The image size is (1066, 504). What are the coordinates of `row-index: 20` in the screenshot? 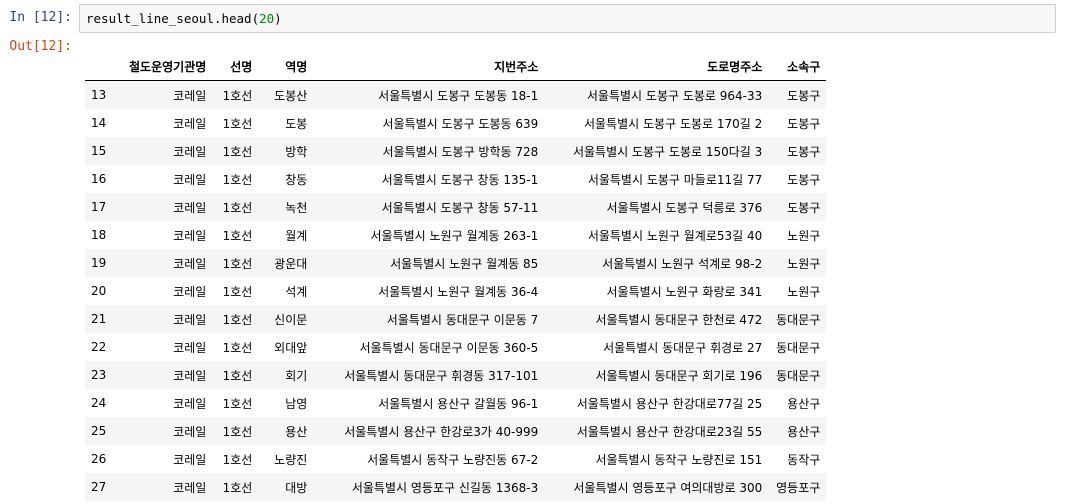 It's located at (99, 291).